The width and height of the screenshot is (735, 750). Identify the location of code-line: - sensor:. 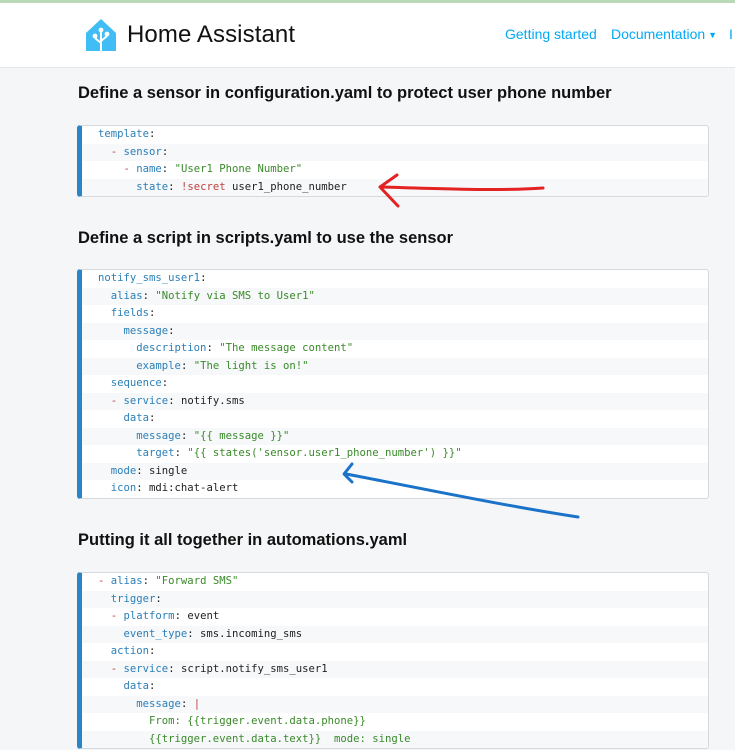
(395, 152).